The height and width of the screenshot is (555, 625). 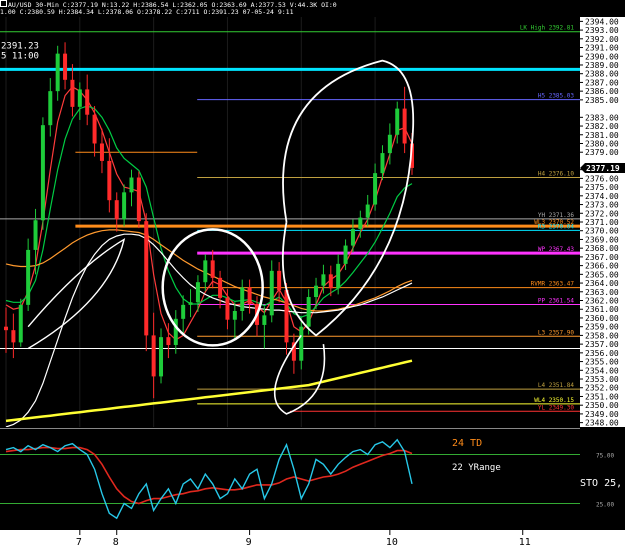 I want to click on time-tick-label: 8, so click(x=116, y=542).